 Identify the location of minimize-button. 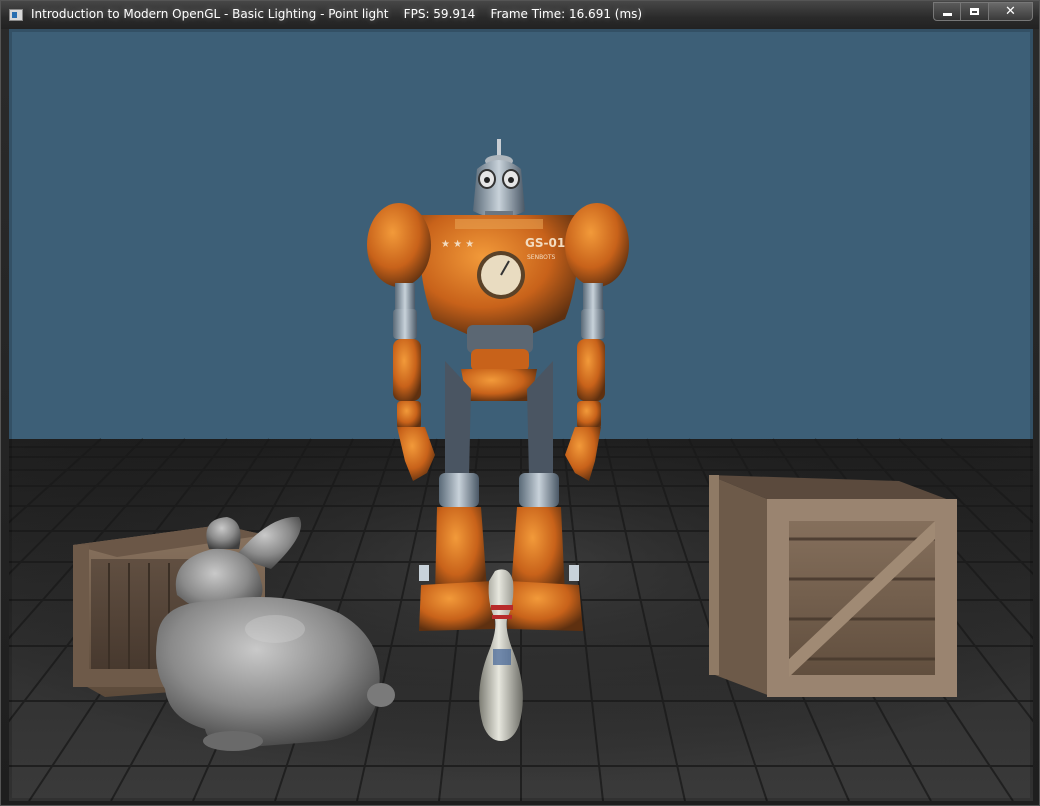
(947, 11).